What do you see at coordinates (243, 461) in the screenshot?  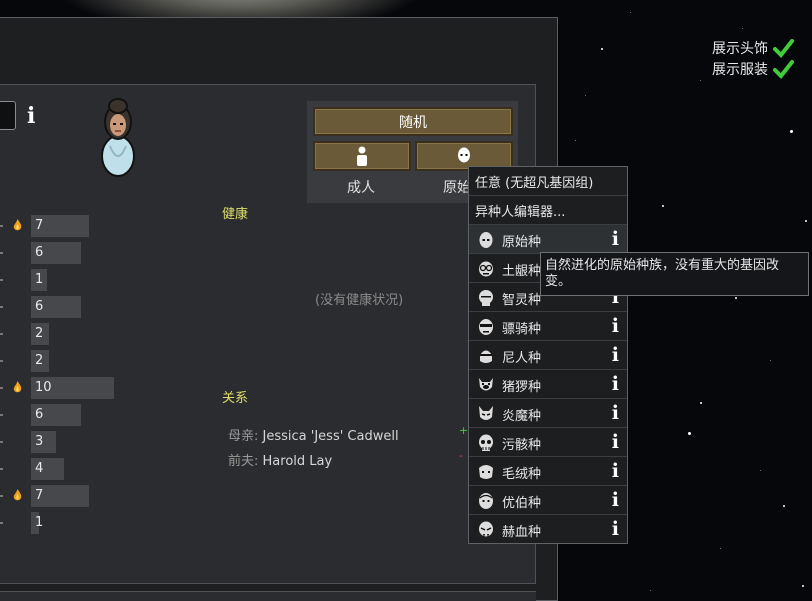 I see `relation-type: 前夫:` at bounding box center [243, 461].